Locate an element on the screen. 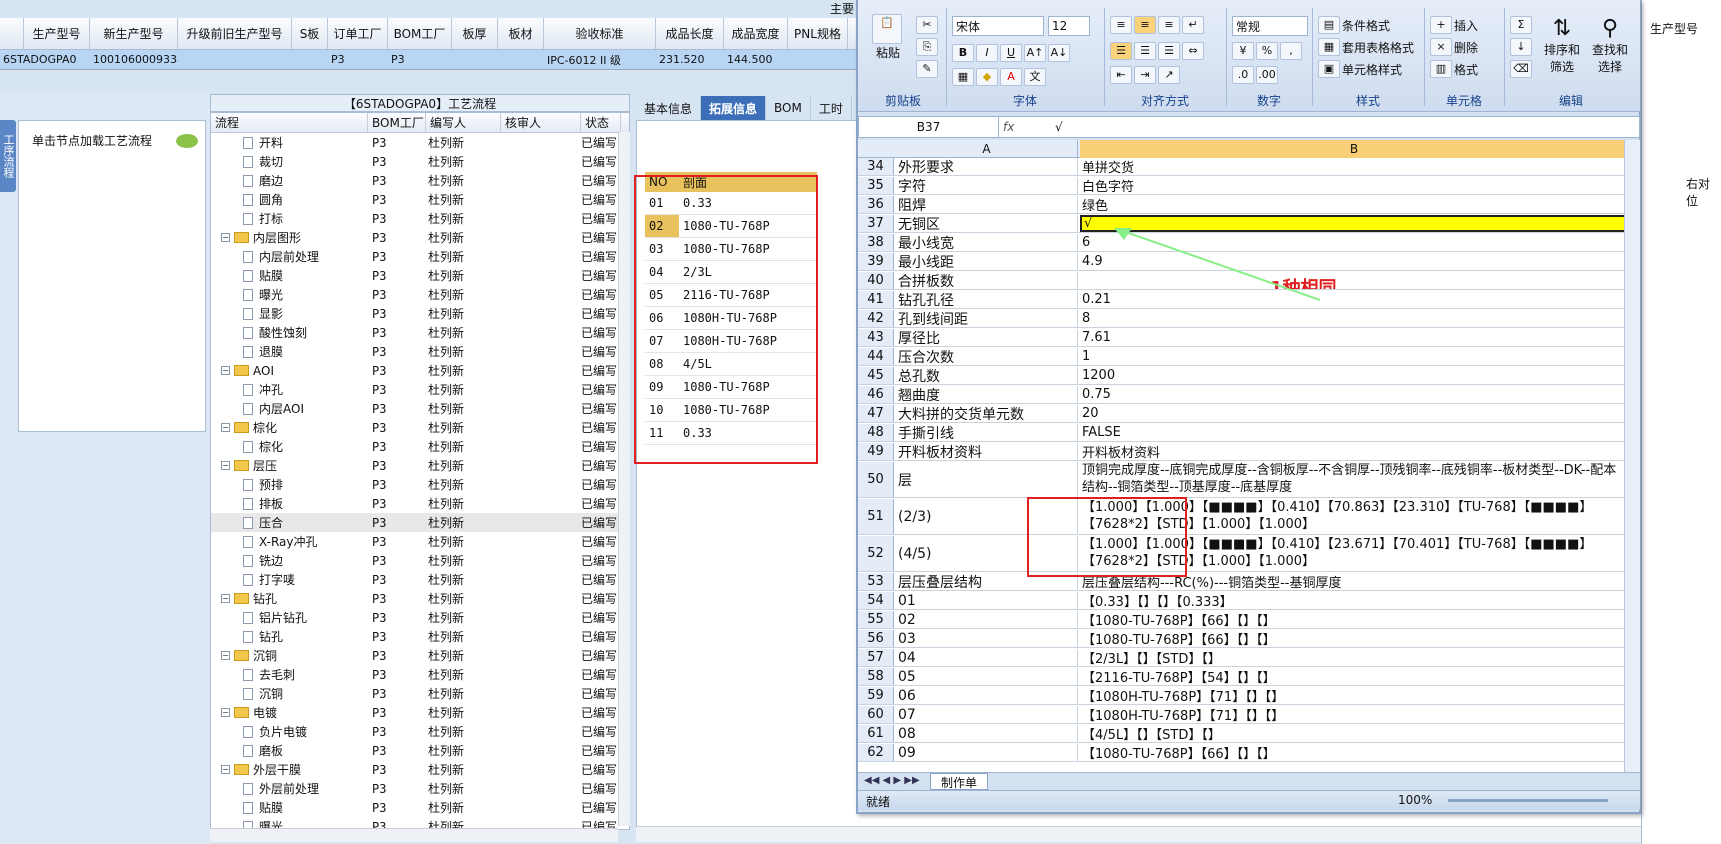 The image size is (1721, 844). cell-a: 总孔数 is located at coordinates (987, 375).